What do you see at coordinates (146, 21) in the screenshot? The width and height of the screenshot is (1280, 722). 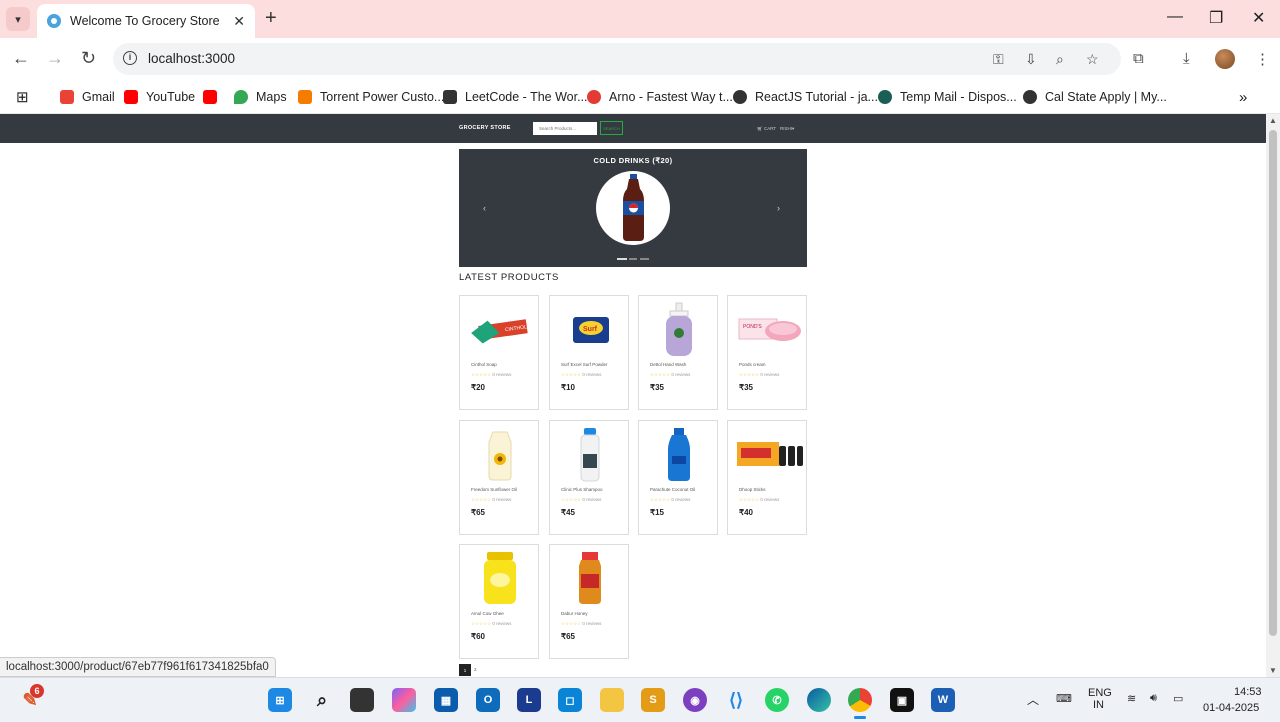 I see `tab-active: Welcome To Grocery Store ✕` at bounding box center [146, 21].